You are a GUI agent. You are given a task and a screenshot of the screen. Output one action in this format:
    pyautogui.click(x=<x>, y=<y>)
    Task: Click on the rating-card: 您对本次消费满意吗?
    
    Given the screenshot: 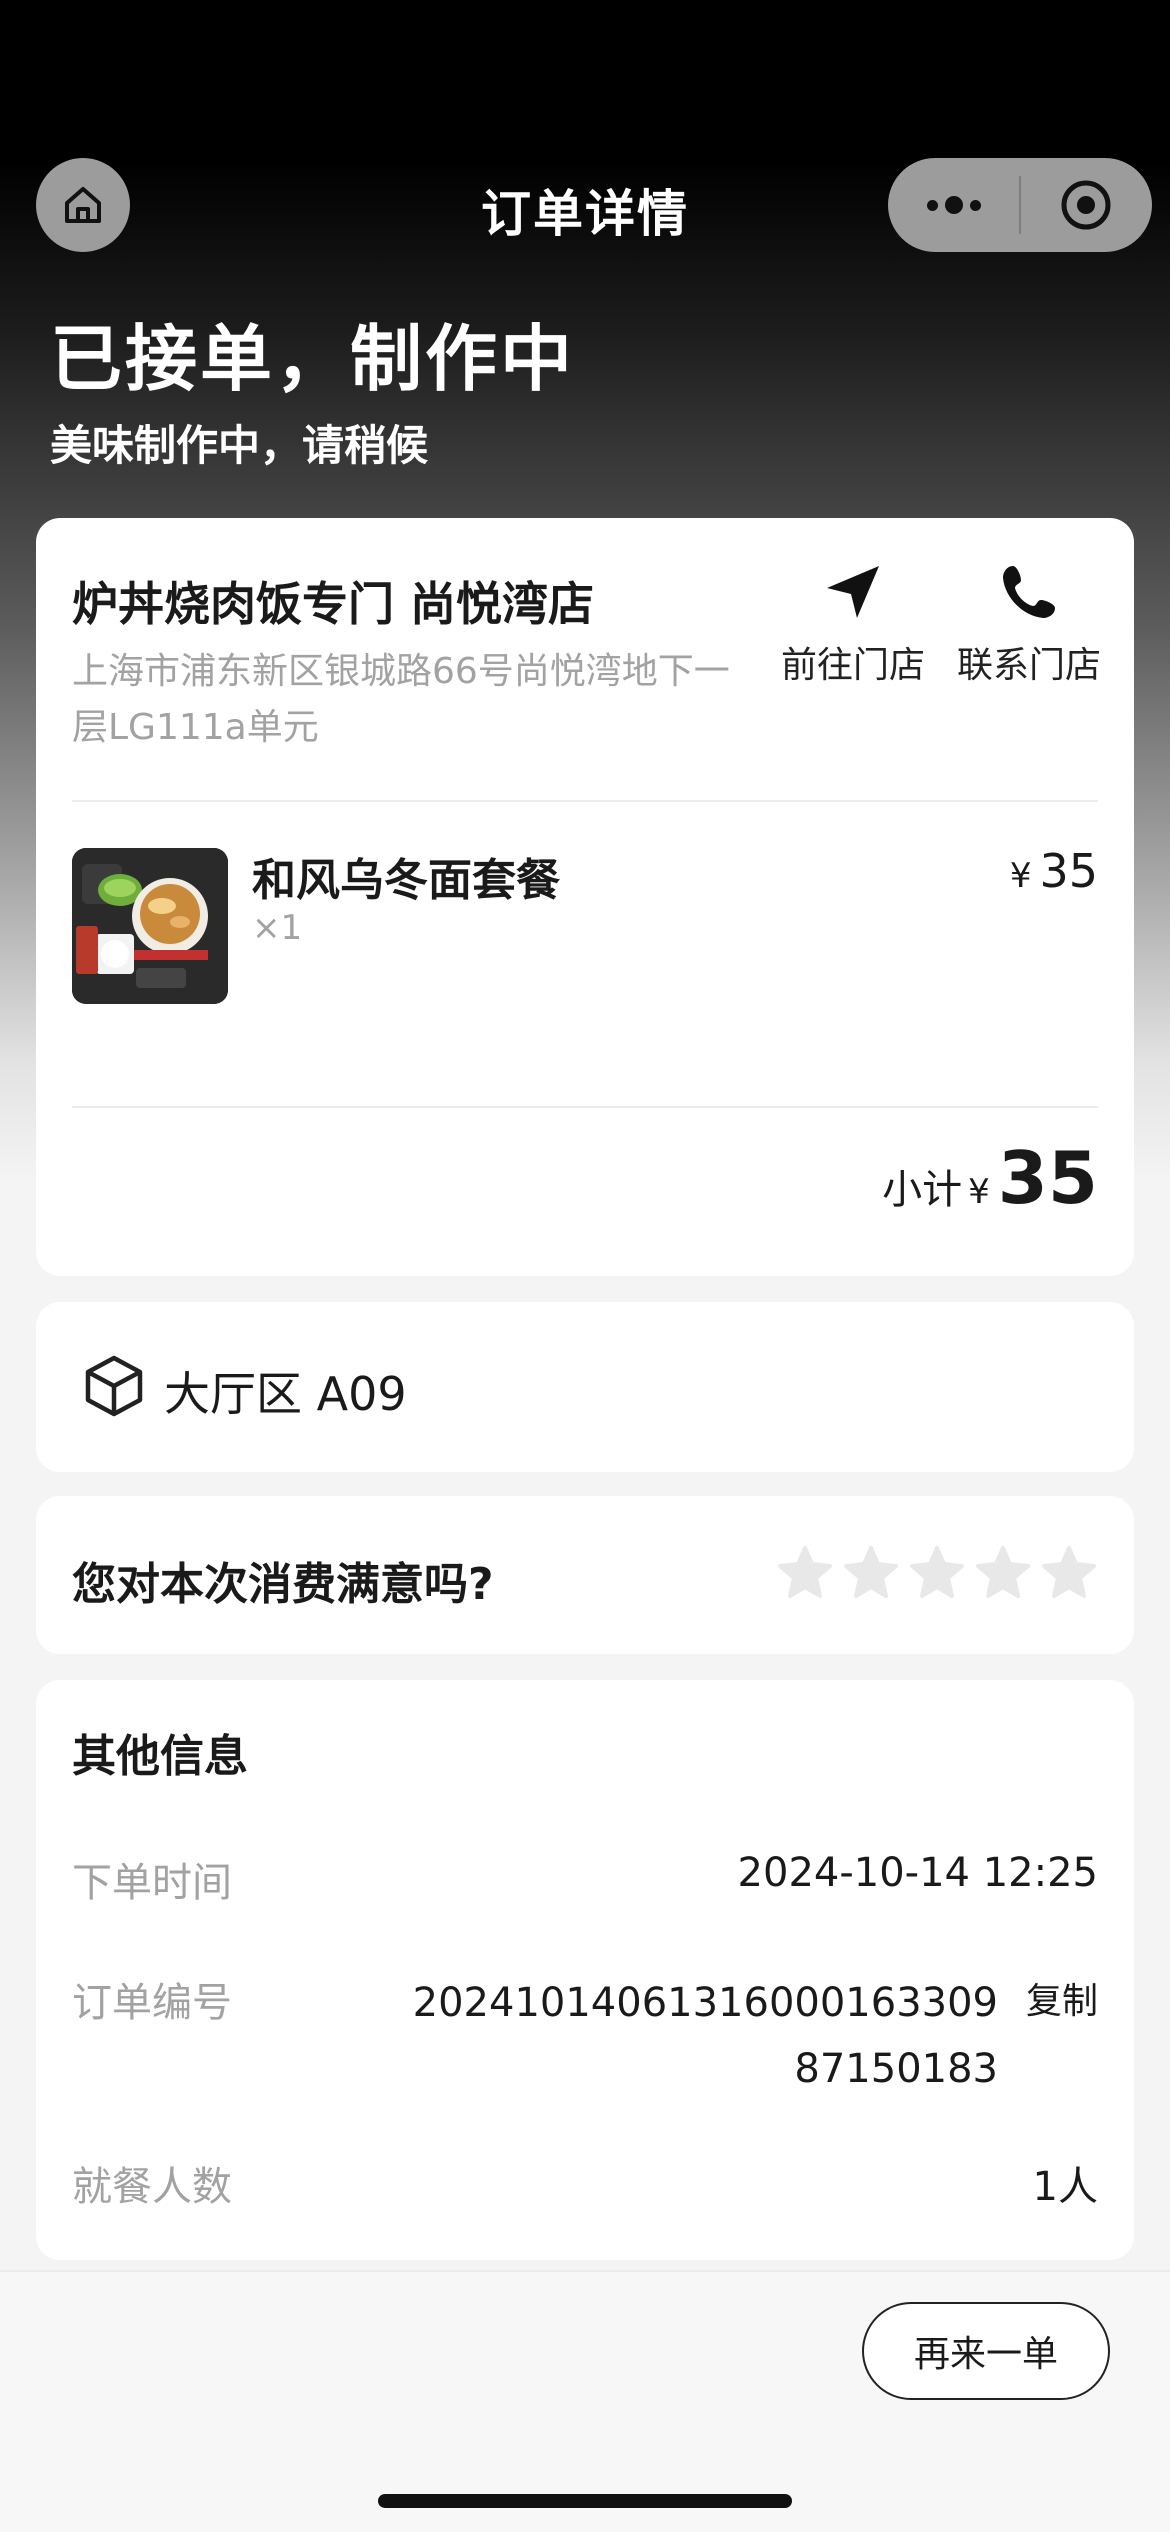 What is the action you would take?
    pyautogui.click(x=585, y=1575)
    